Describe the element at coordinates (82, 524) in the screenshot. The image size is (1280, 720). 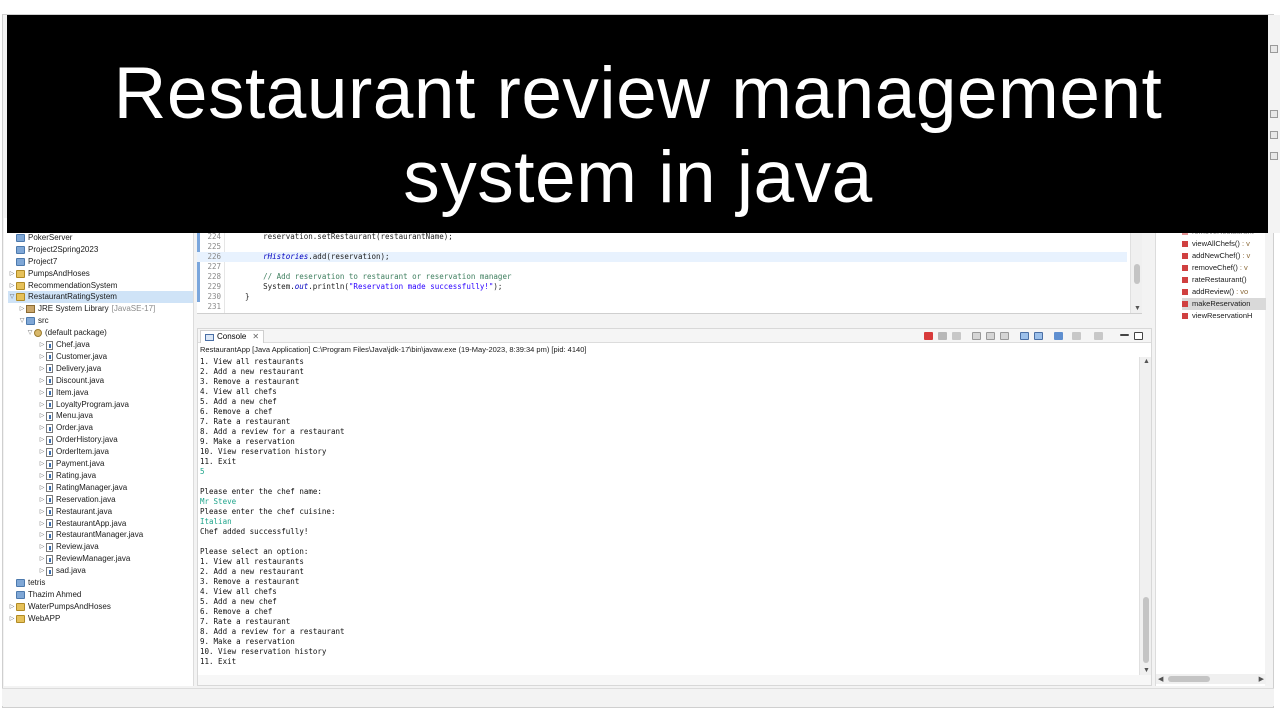
I see `explorer-item: ▷ RestaurantApp.java` at that location.